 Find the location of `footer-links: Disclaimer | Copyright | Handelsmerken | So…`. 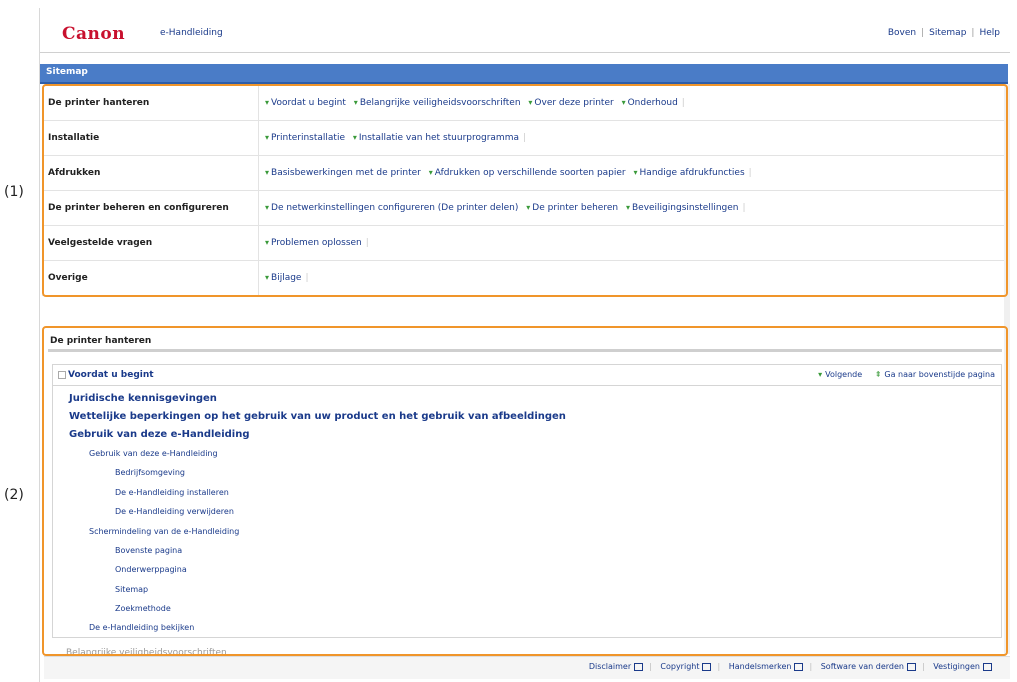

footer-links: Disclaimer | Copyright | Handelsmerken | So… is located at coordinates (790, 666).